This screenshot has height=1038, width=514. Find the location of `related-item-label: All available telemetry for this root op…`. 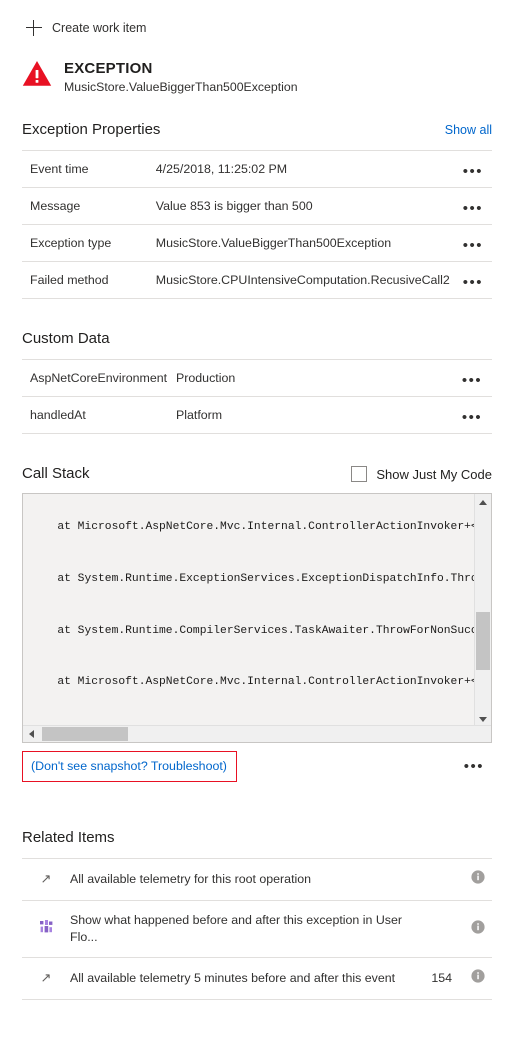

related-item-label: All available telemetry for this root op… is located at coordinates (191, 879).